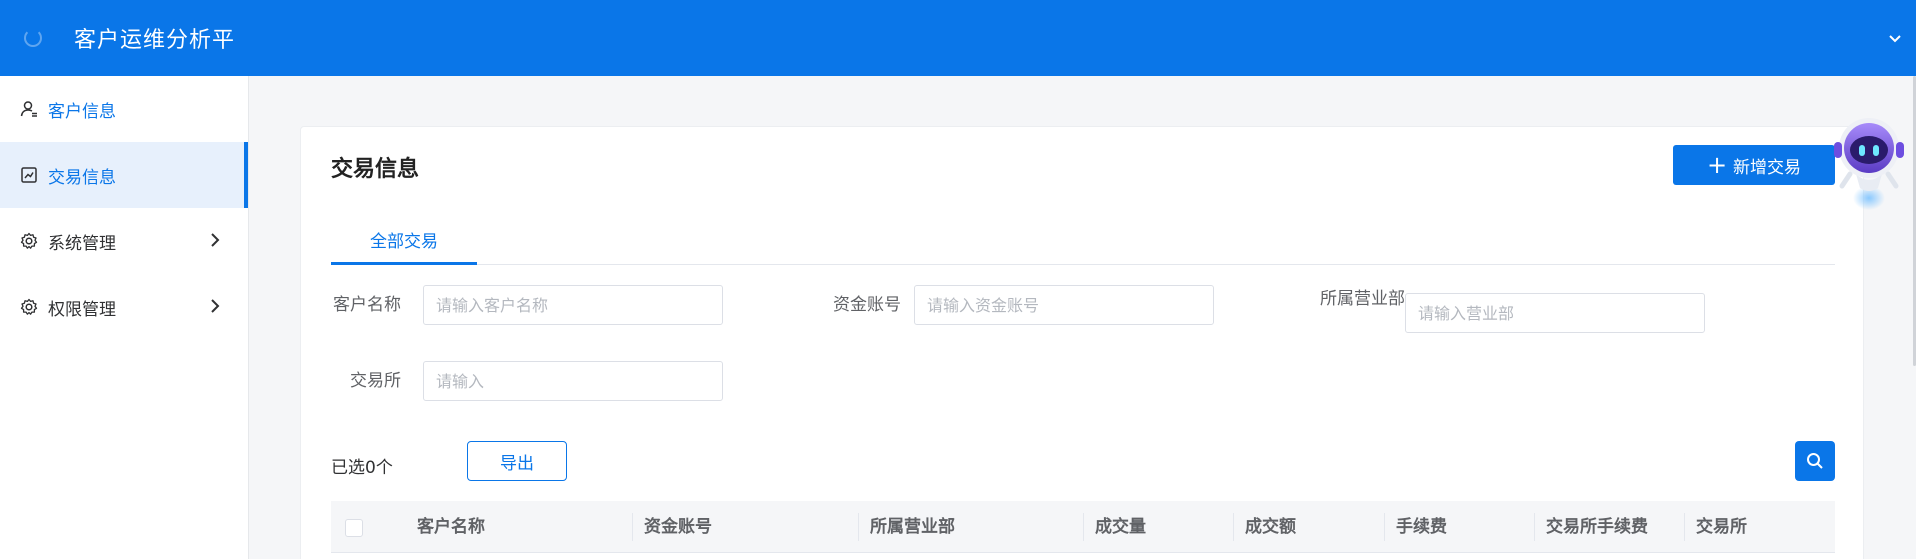  I want to click on branch-label: 所属营业部, so click(1362, 299).